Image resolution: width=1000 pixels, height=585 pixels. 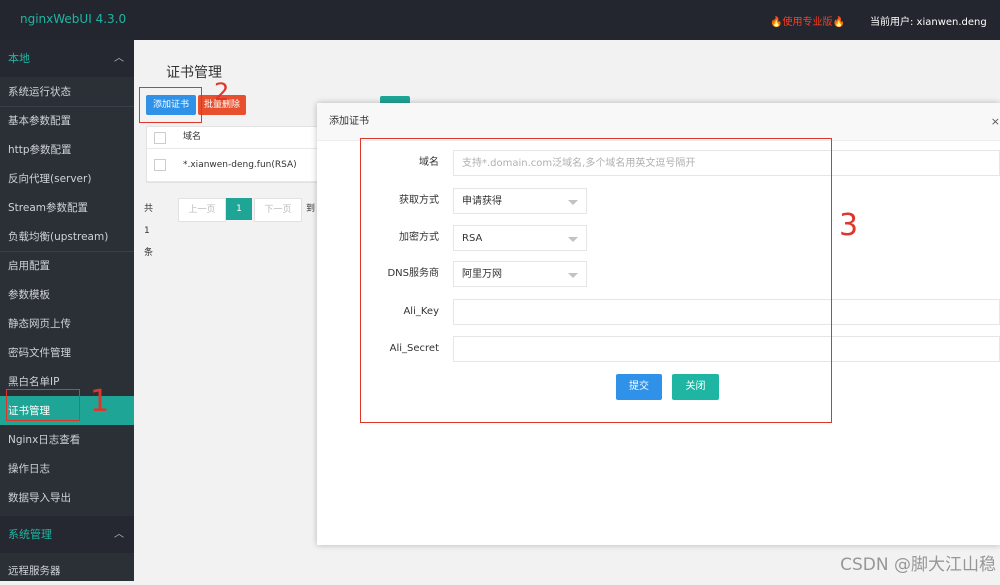 What do you see at coordinates (67, 497) in the screenshot?
I see `sidebar-item-data-import-export: 数据导入导出` at bounding box center [67, 497].